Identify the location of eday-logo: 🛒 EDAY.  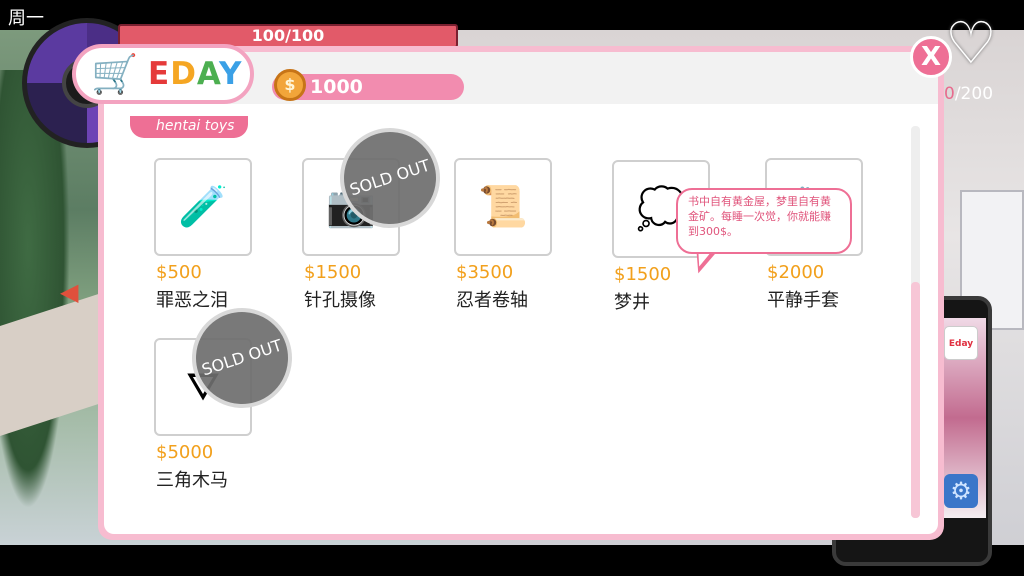
(163, 74).